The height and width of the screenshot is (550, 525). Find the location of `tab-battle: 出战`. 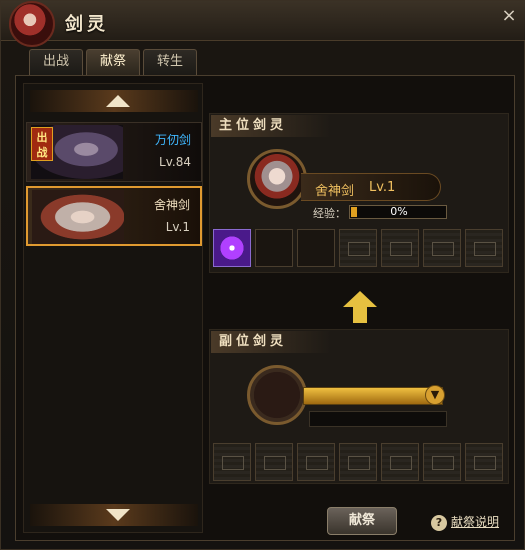

tab-battle: 出战 is located at coordinates (56, 62).